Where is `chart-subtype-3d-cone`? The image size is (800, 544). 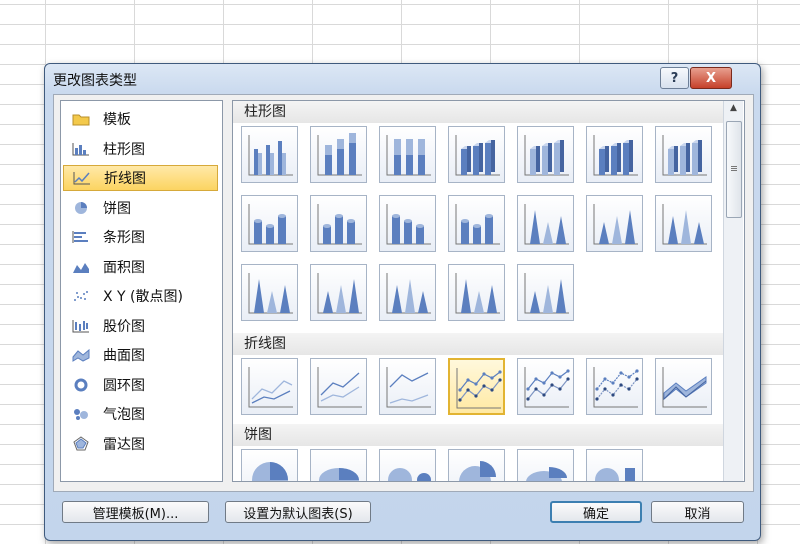
chart-subtype-3d-cone is located at coordinates (269, 292).